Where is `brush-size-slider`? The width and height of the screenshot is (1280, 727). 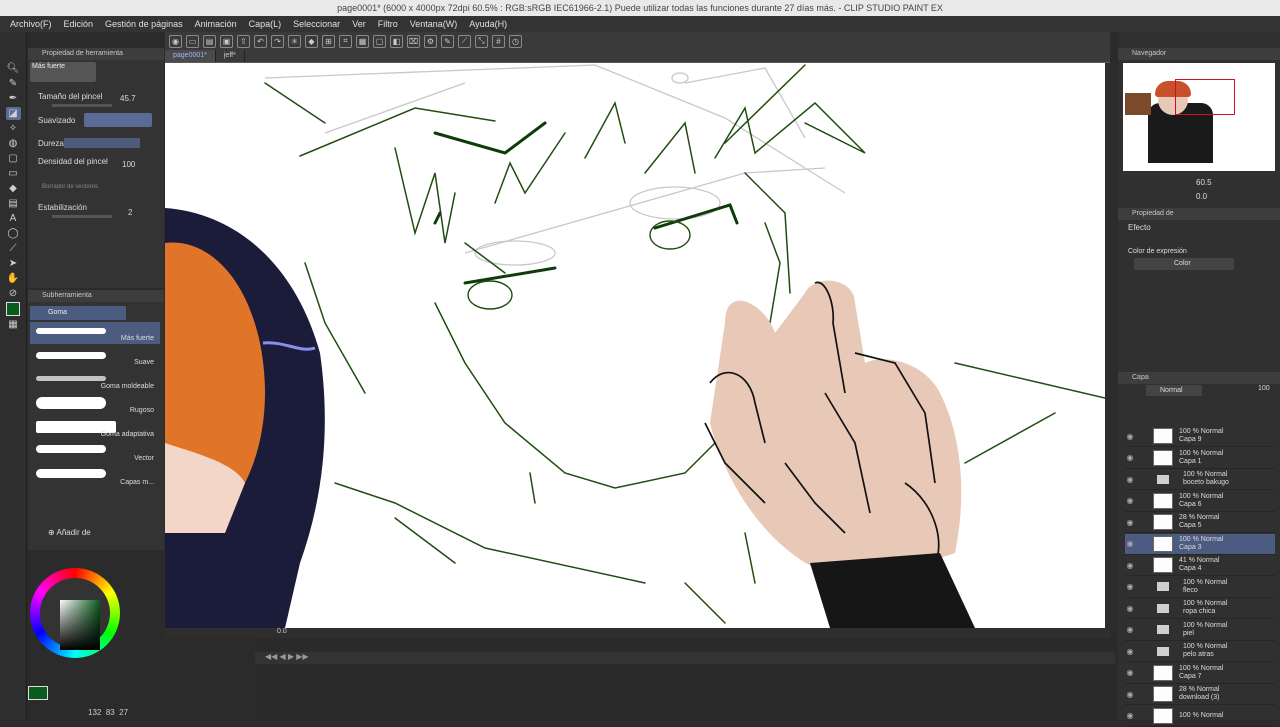
brush-size-slider is located at coordinates (82, 105).